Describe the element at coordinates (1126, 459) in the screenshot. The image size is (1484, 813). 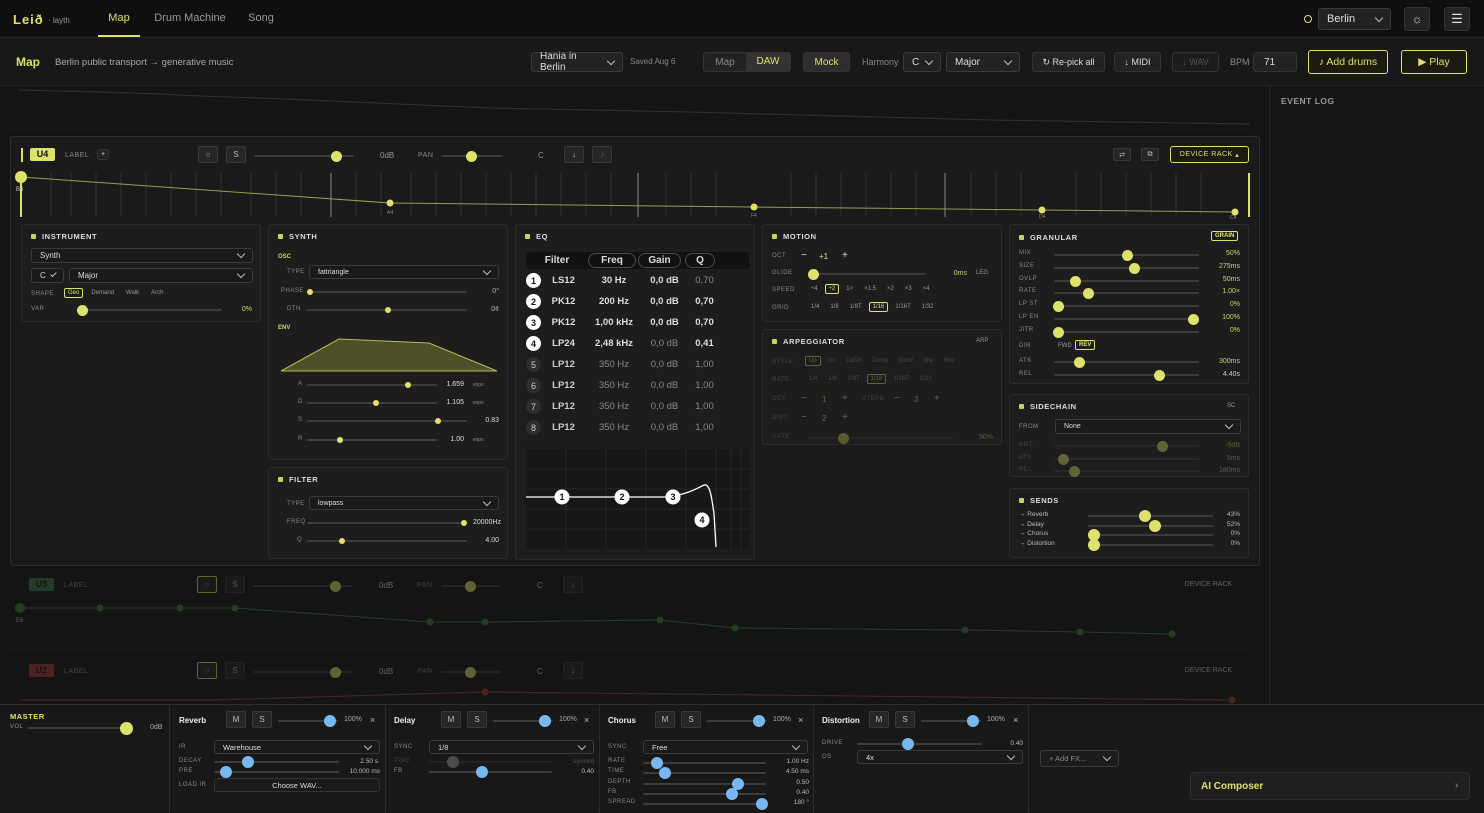
I see `sc-atk-slider` at that location.